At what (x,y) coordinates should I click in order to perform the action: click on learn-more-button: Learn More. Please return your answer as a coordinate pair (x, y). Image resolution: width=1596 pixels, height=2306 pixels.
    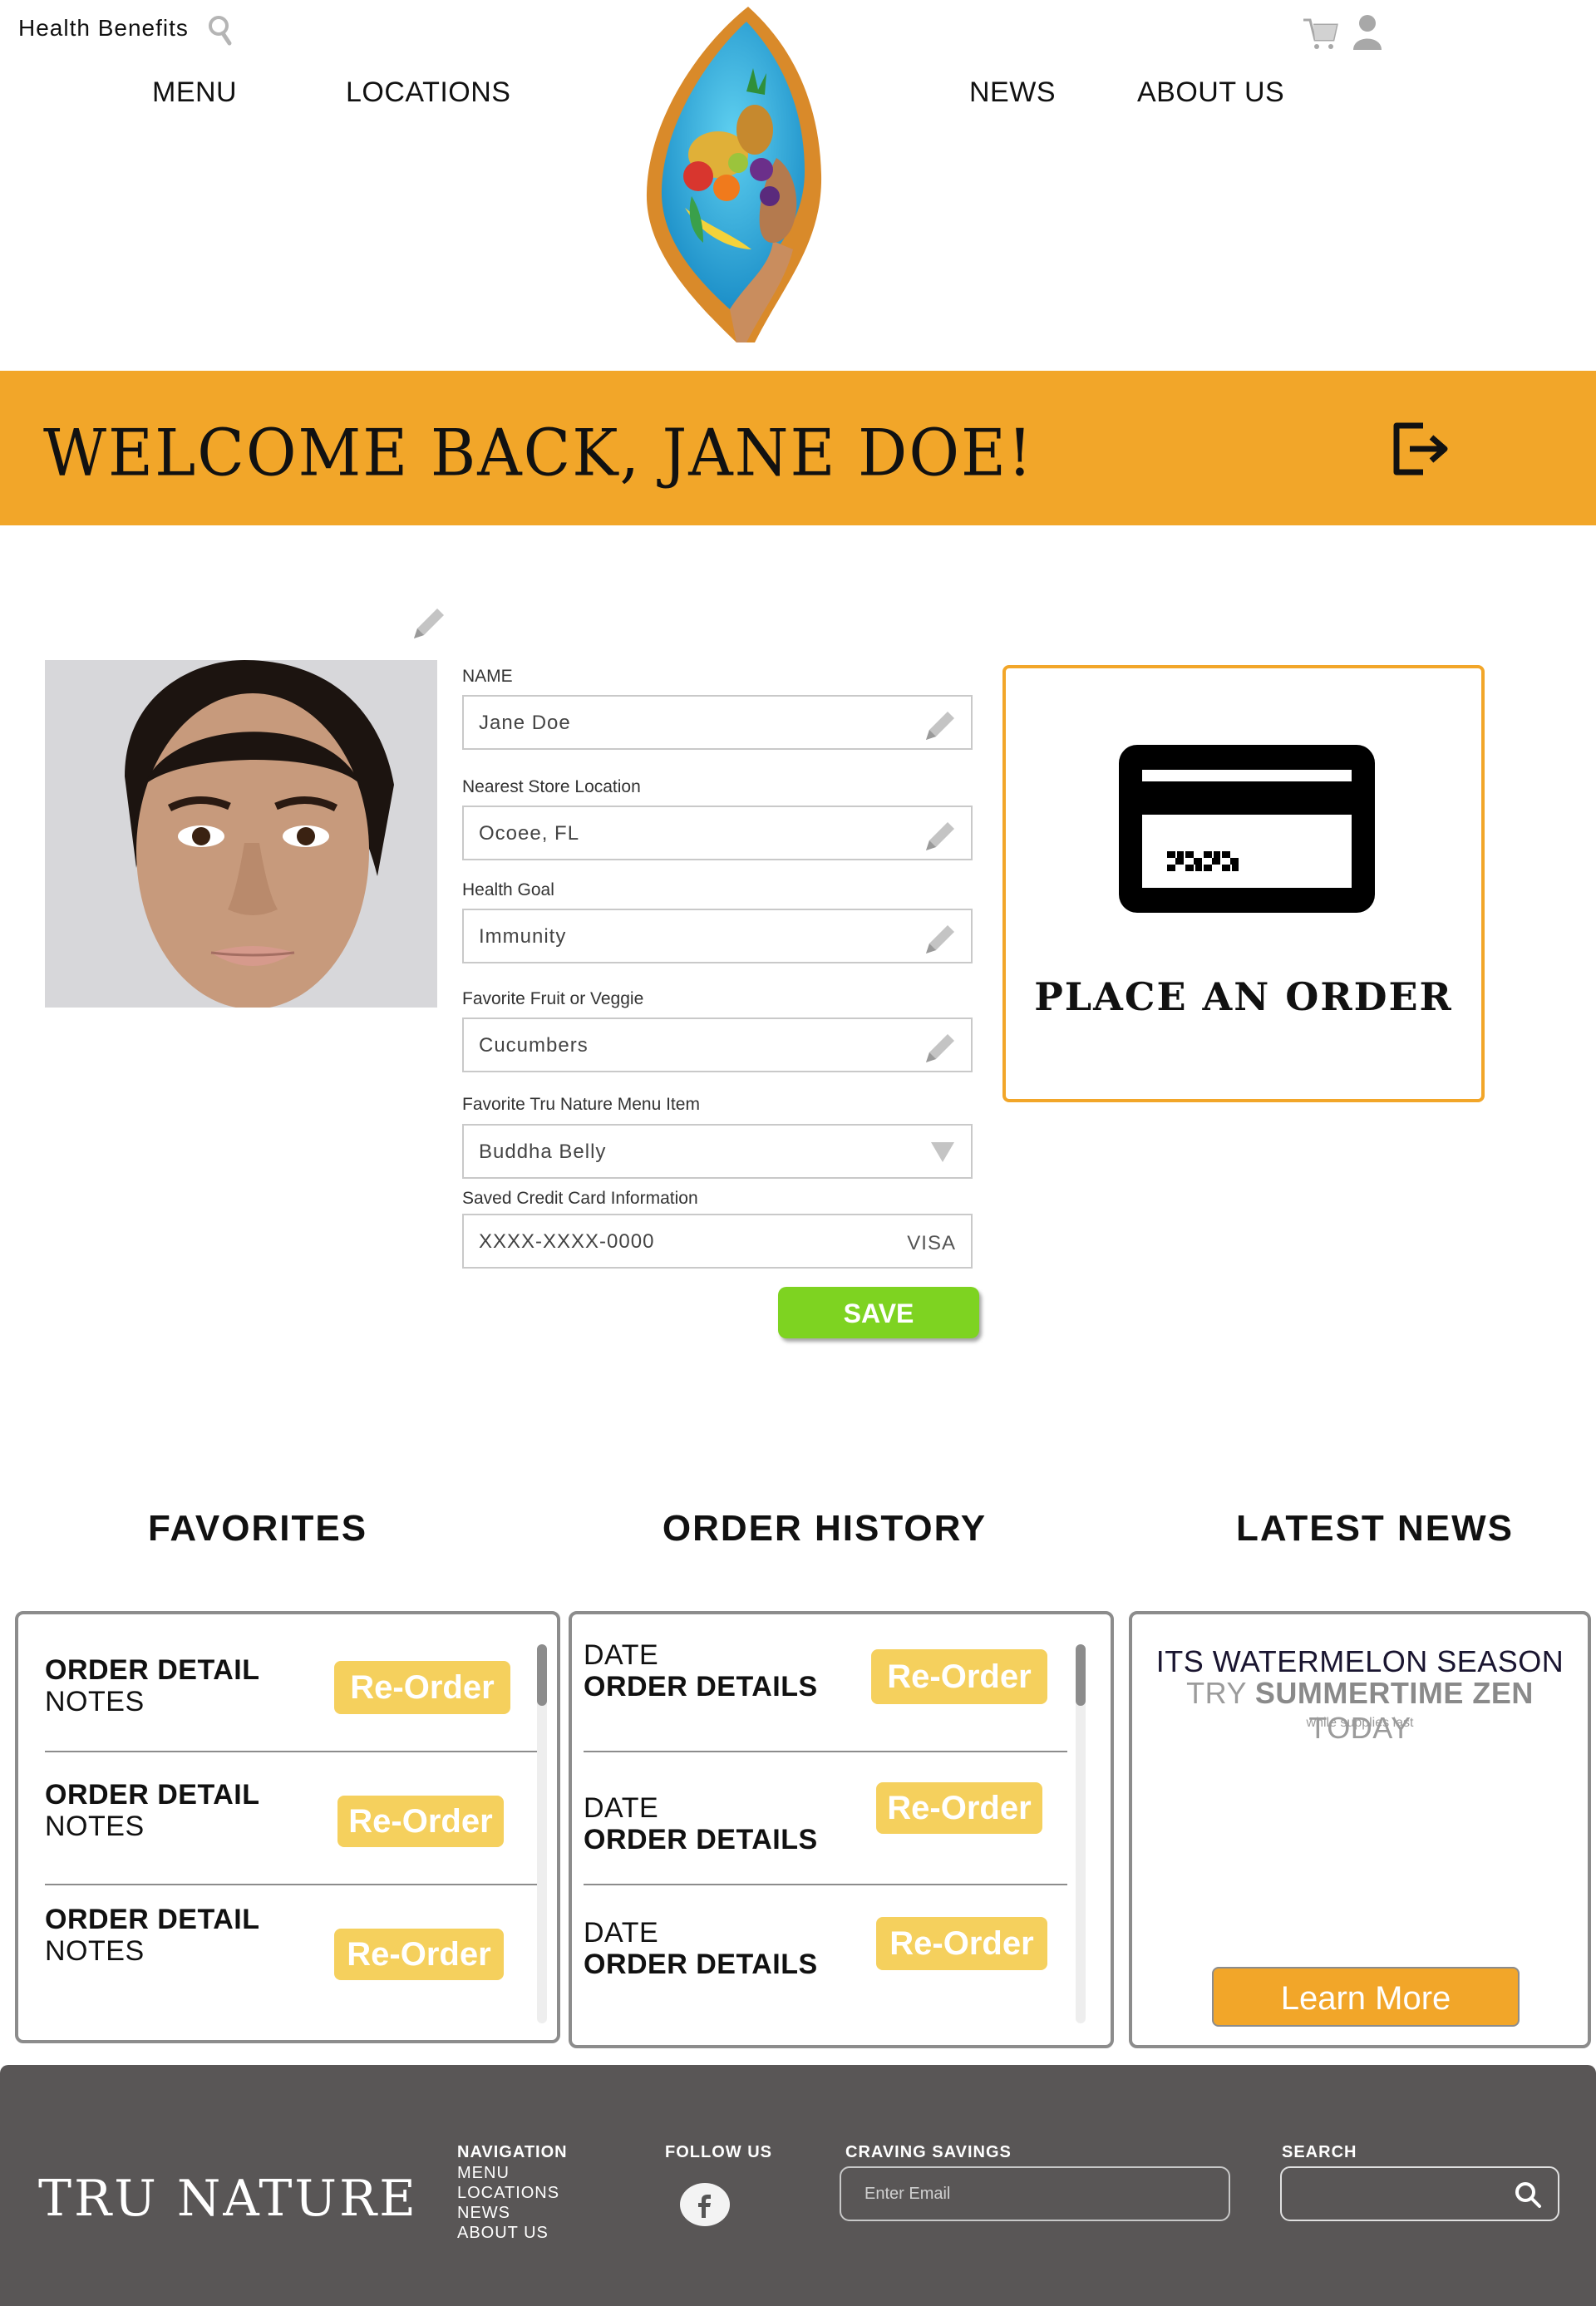
    Looking at the image, I should click on (1366, 1997).